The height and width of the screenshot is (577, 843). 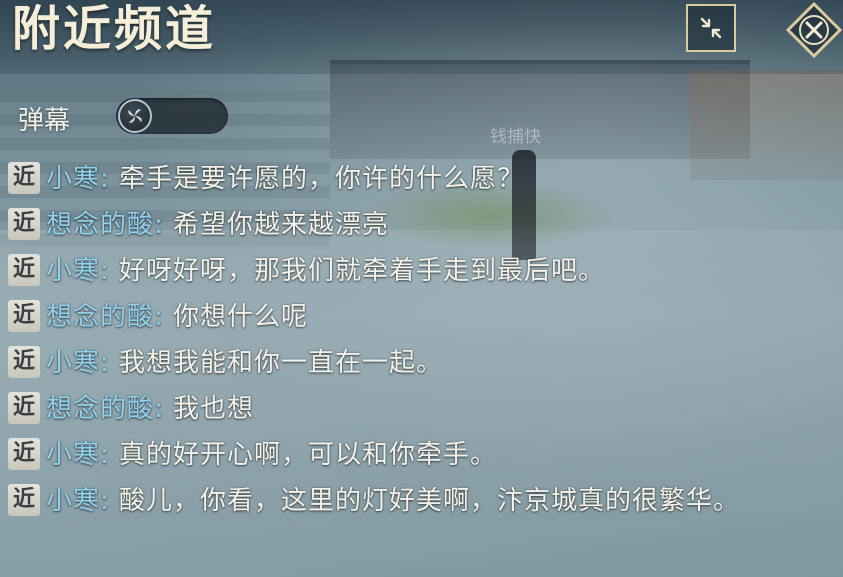 I want to click on chat-message: 近小寒: 好呀好呀，那我们就牵着手走到最后吧。, so click(x=418, y=271).